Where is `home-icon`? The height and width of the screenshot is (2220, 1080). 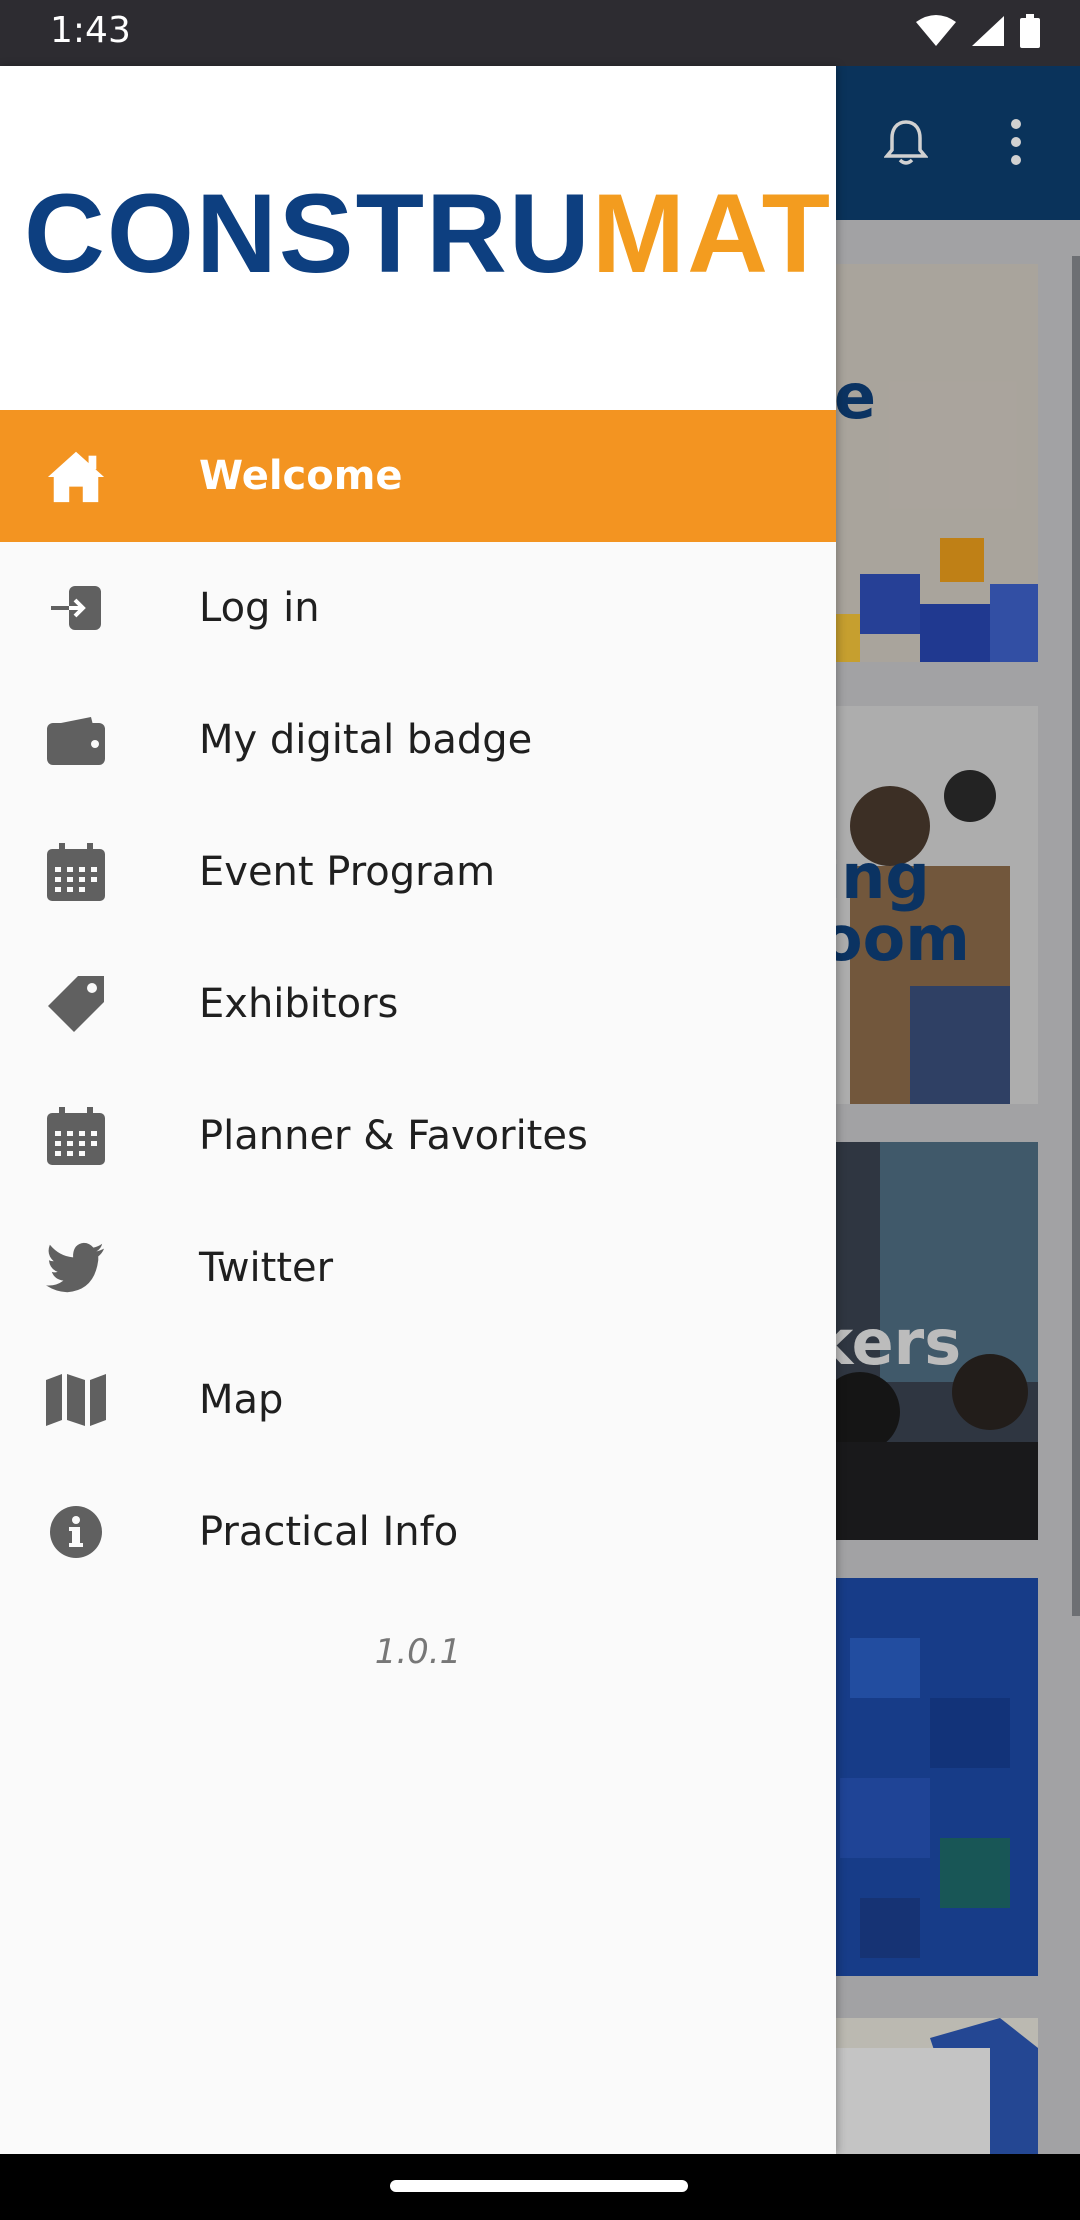 home-icon is located at coordinates (76, 476).